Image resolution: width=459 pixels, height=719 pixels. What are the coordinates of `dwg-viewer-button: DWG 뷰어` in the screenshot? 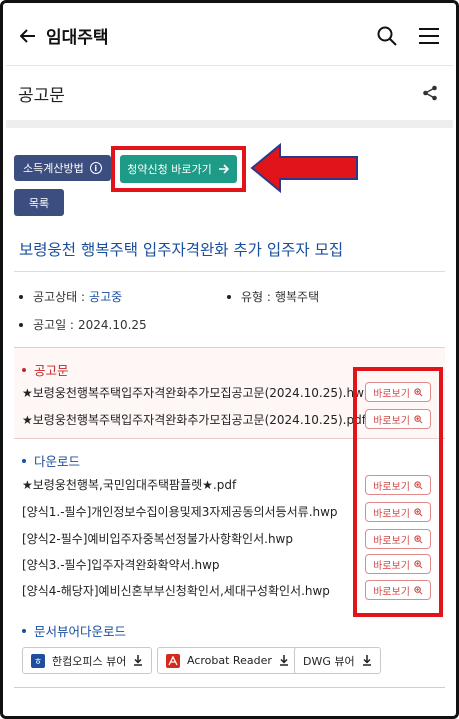 It's located at (337, 660).